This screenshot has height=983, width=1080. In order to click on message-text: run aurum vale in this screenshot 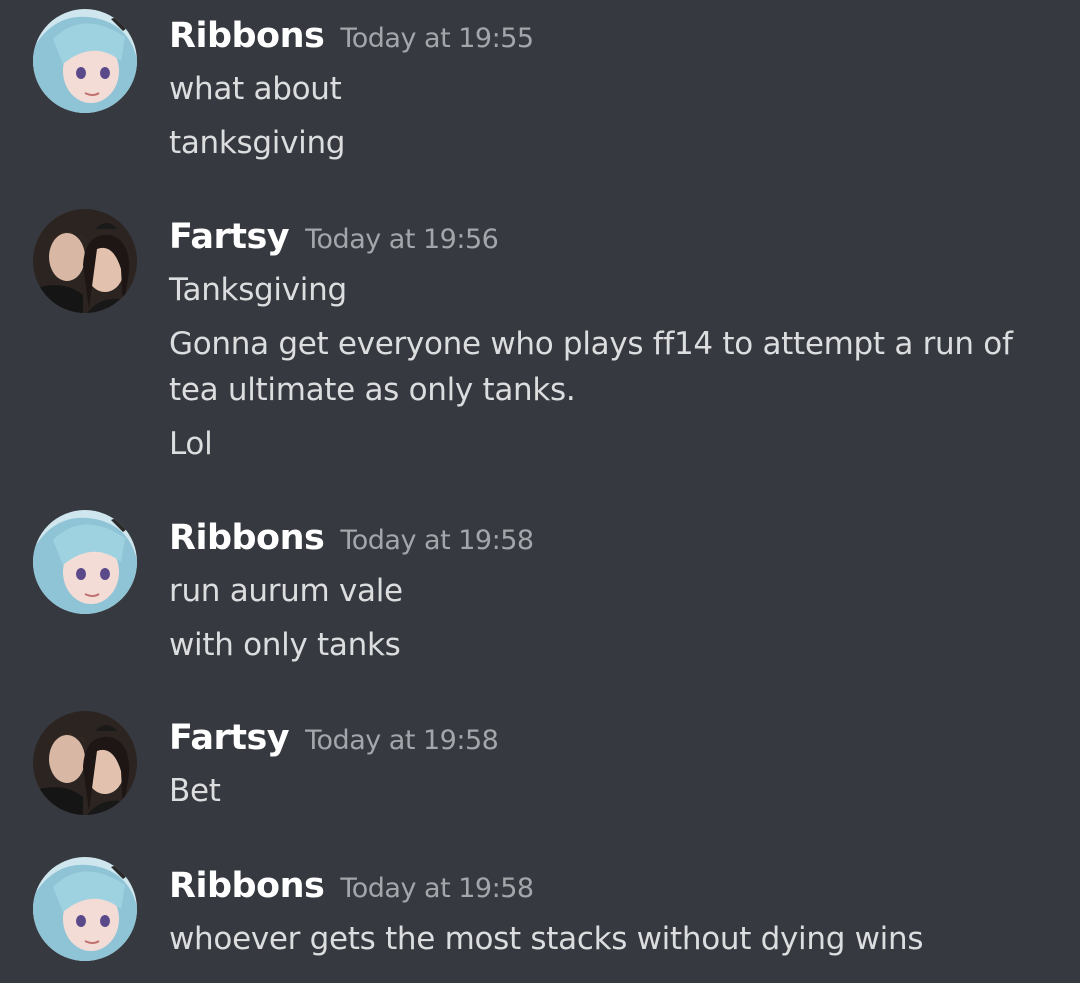, I will do `click(286, 591)`.